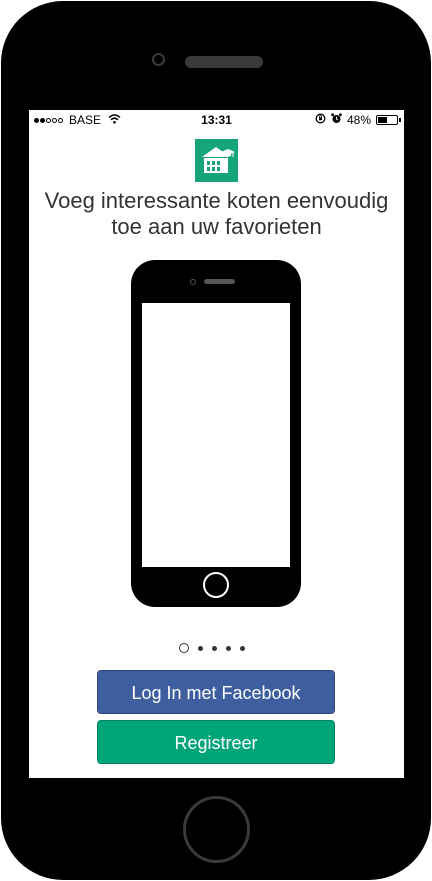 This screenshot has width=432, height=881. I want to click on facebook-login-button: Log In met Facebook, so click(216, 692).